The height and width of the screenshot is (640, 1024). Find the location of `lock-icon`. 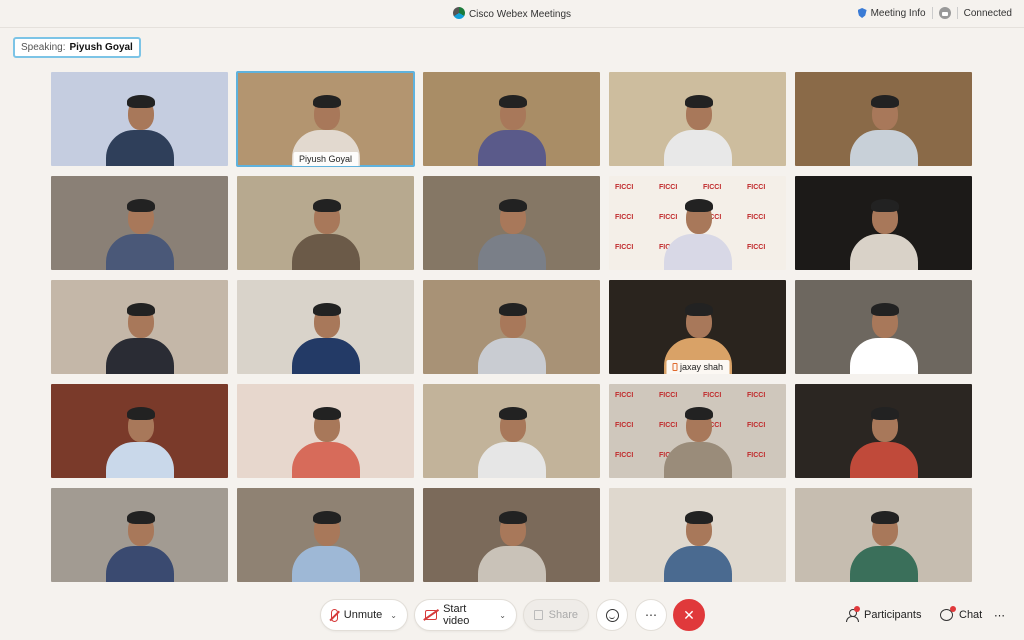

lock-icon is located at coordinates (944, 13).